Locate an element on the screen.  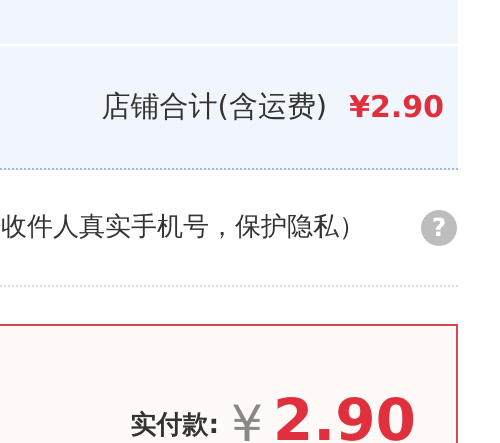
payment-label: 实付款: is located at coordinates (175, 425).